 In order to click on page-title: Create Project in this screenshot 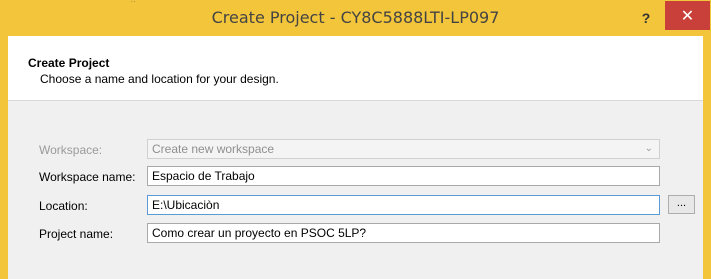, I will do `click(69, 63)`.